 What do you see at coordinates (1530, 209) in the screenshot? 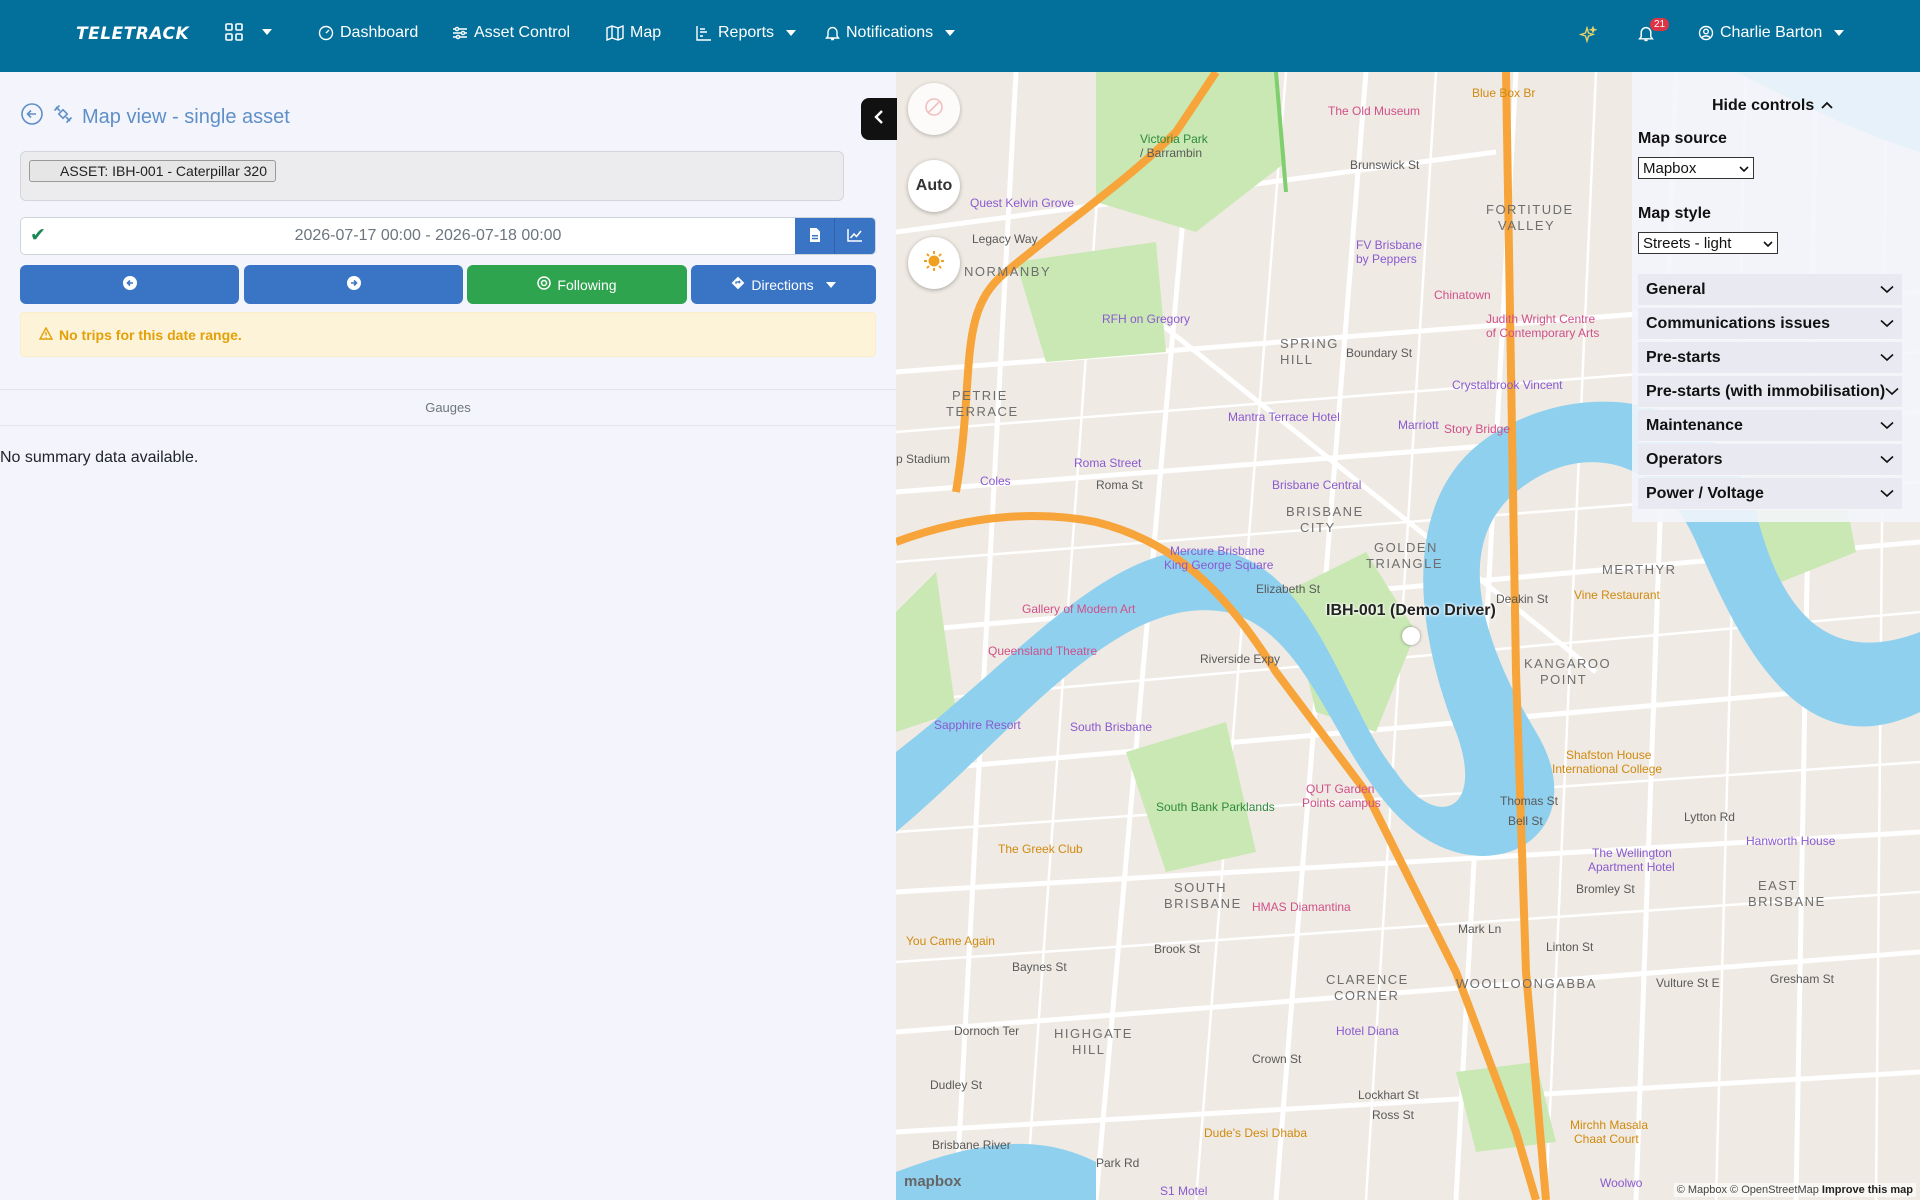
I see `map-label: FORTITUDE` at bounding box center [1530, 209].